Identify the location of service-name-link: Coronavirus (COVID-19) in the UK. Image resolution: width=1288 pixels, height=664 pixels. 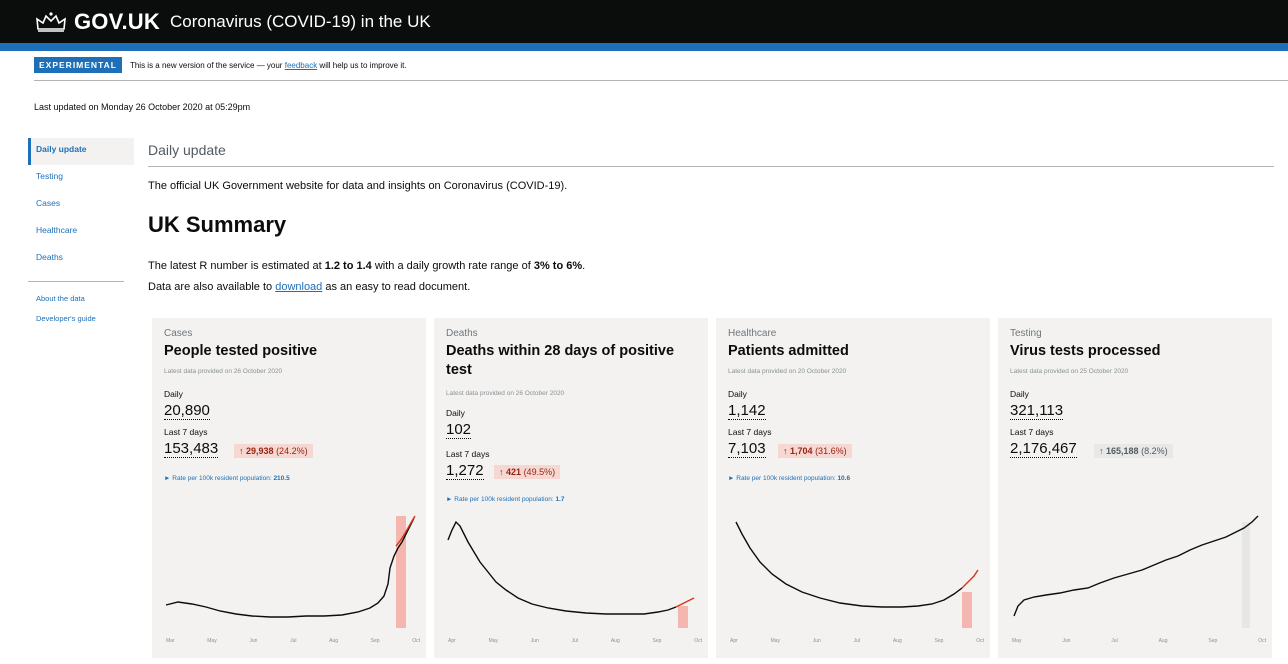
(300, 22).